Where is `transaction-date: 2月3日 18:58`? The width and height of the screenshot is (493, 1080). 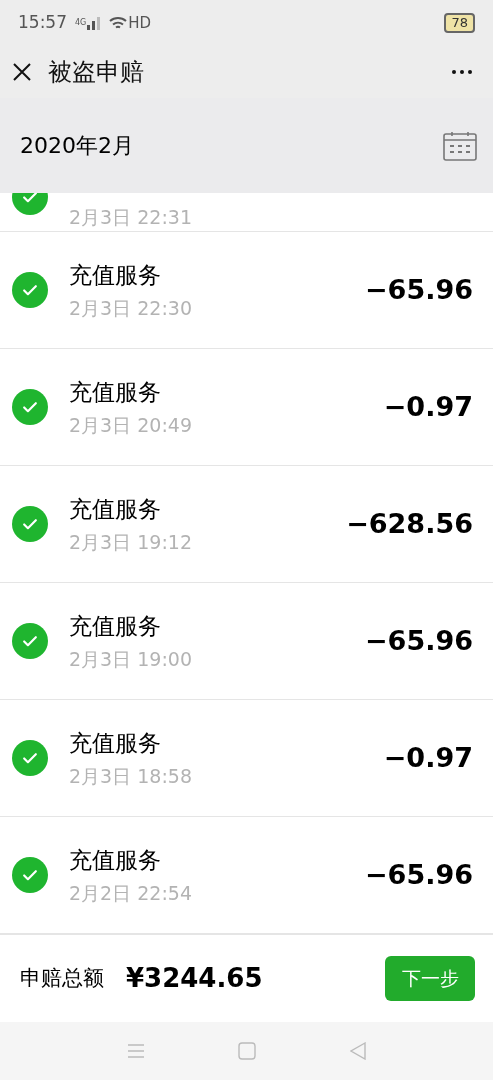
transaction-date: 2月3日 18:58 is located at coordinates (131, 776).